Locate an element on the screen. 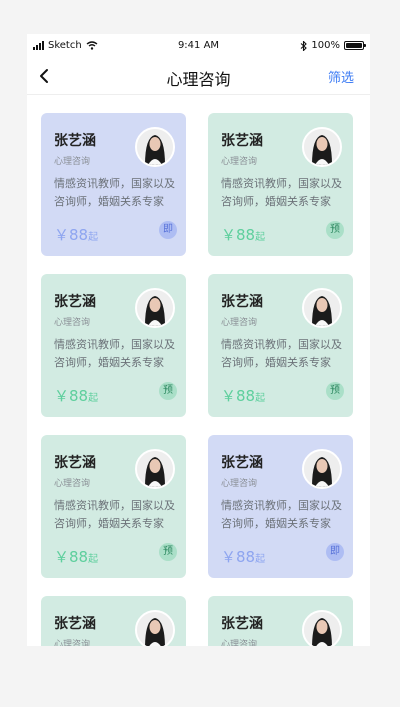 This screenshot has width=400, height=707. battery-fill is located at coordinates (354, 45).